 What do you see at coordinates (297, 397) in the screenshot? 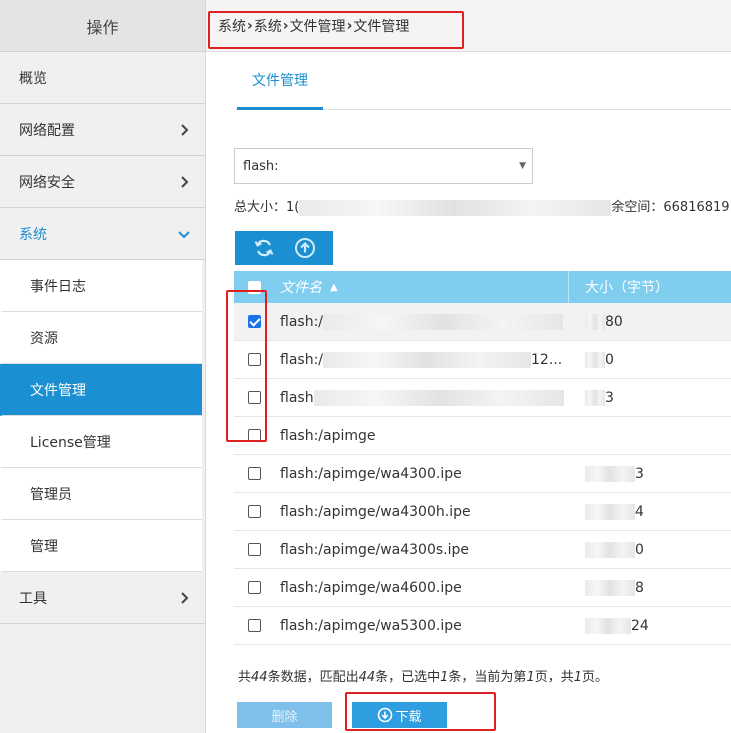
I see `file-name: flash` at bounding box center [297, 397].